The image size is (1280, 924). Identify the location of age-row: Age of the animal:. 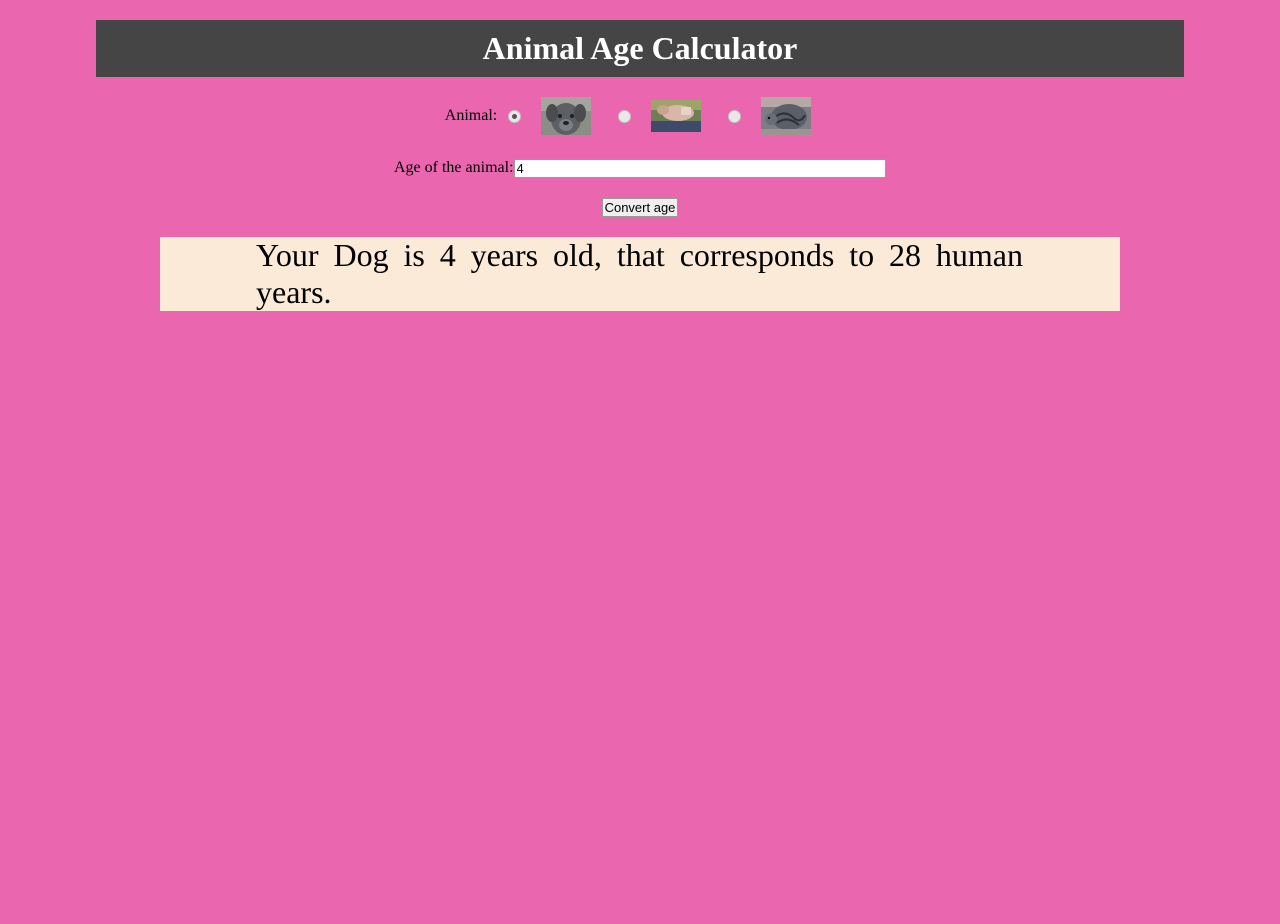
(640, 168).